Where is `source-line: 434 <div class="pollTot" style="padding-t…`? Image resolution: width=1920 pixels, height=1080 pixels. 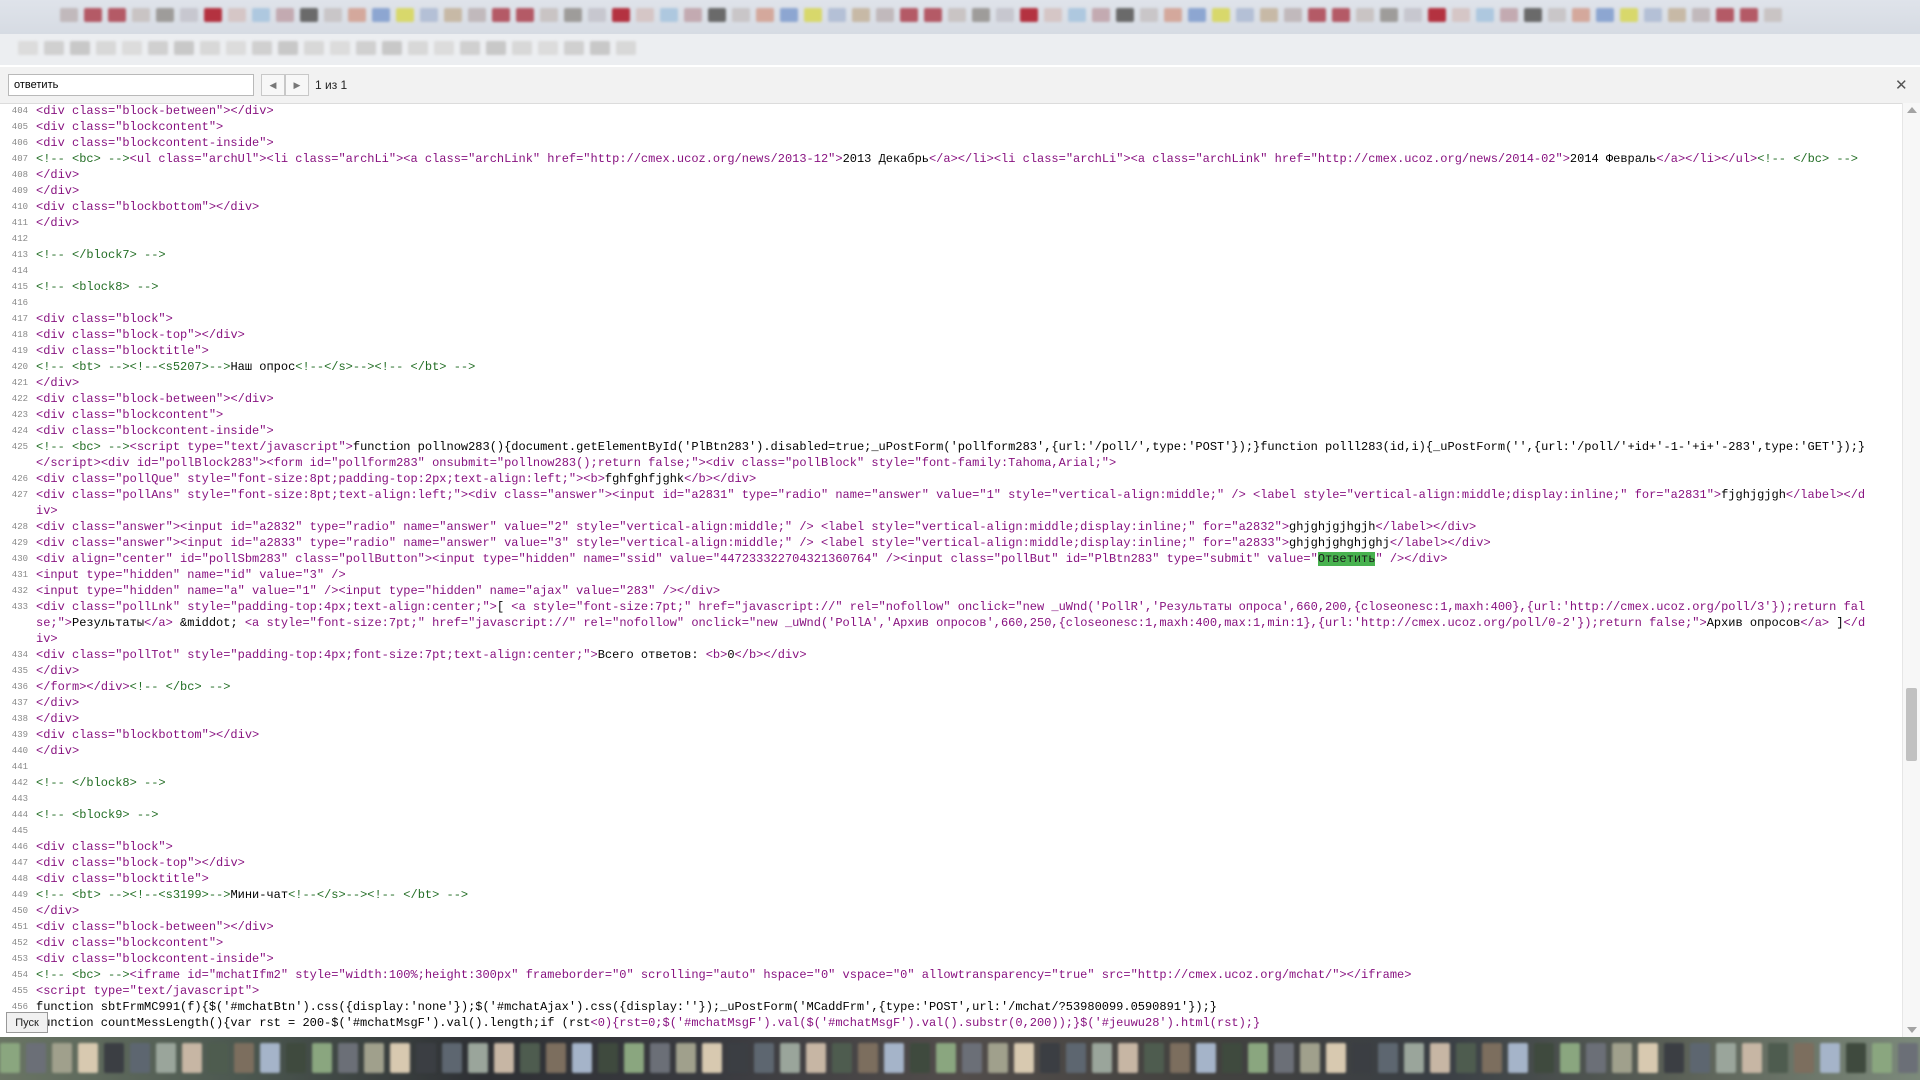 source-line: 434 <div class="pollTot" style="padding-t… is located at coordinates (951, 655).